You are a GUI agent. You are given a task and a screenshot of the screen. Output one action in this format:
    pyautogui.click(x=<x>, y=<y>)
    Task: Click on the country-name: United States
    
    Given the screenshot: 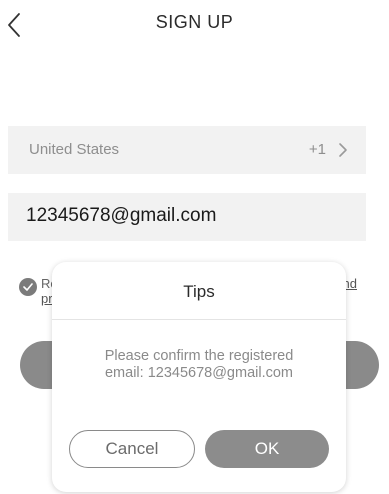 What is the action you would take?
    pyautogui.click(x=74, y=149)
    